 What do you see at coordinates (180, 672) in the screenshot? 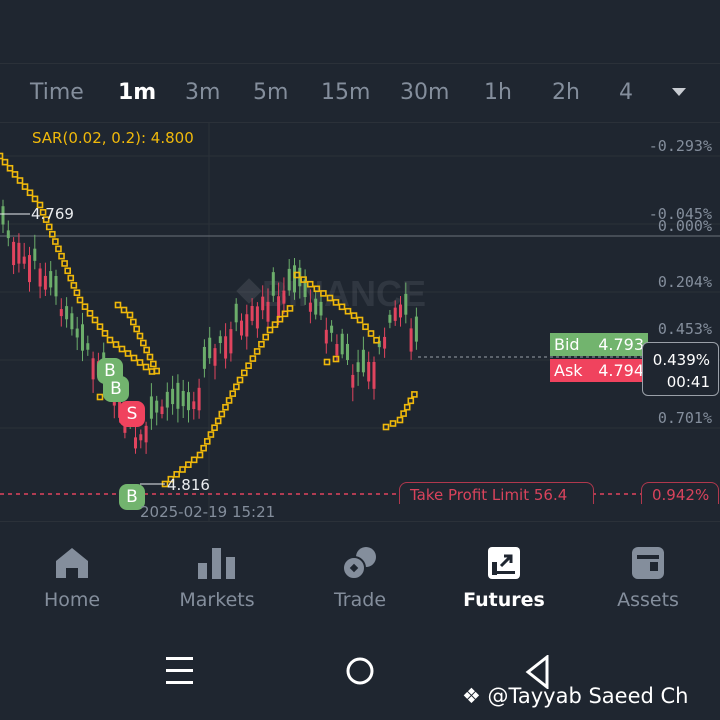
I see `recent-apps-button` at bounding box center [180, 672].